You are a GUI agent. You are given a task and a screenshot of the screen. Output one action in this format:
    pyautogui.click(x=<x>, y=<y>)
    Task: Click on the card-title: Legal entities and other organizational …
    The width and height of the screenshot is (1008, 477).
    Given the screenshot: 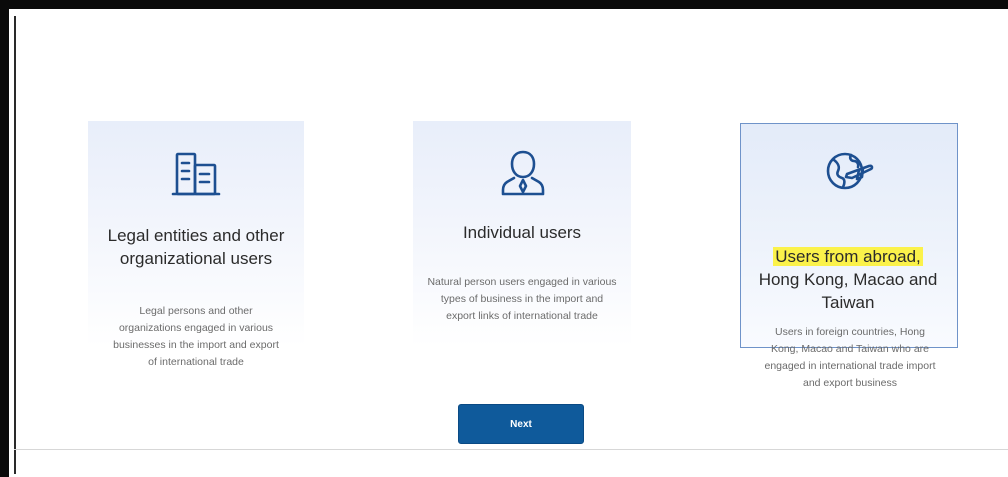 What is the action you would take?
    pyautogui.click(x=196, y=247)
    